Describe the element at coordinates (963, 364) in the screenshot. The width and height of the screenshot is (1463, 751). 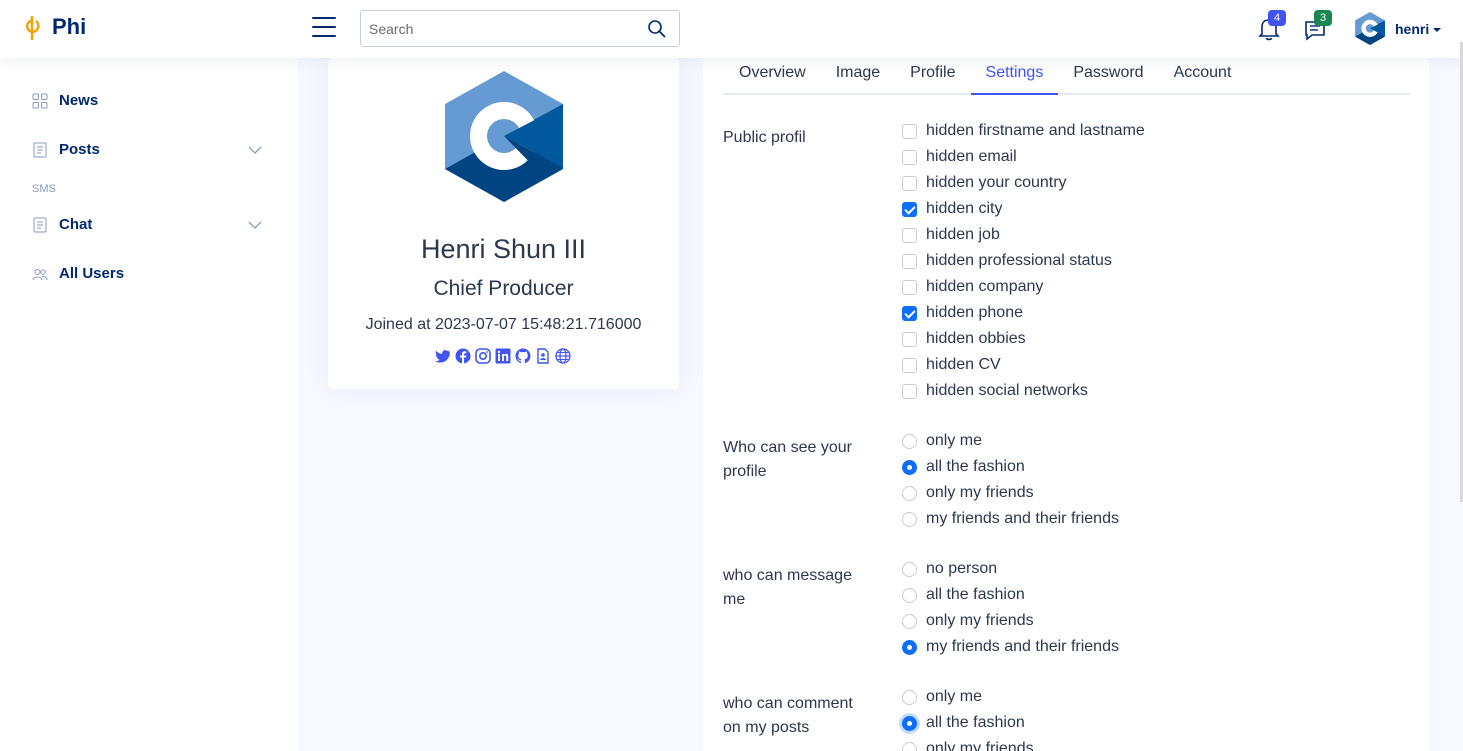
I see `option-label: hidden CV` at that location.